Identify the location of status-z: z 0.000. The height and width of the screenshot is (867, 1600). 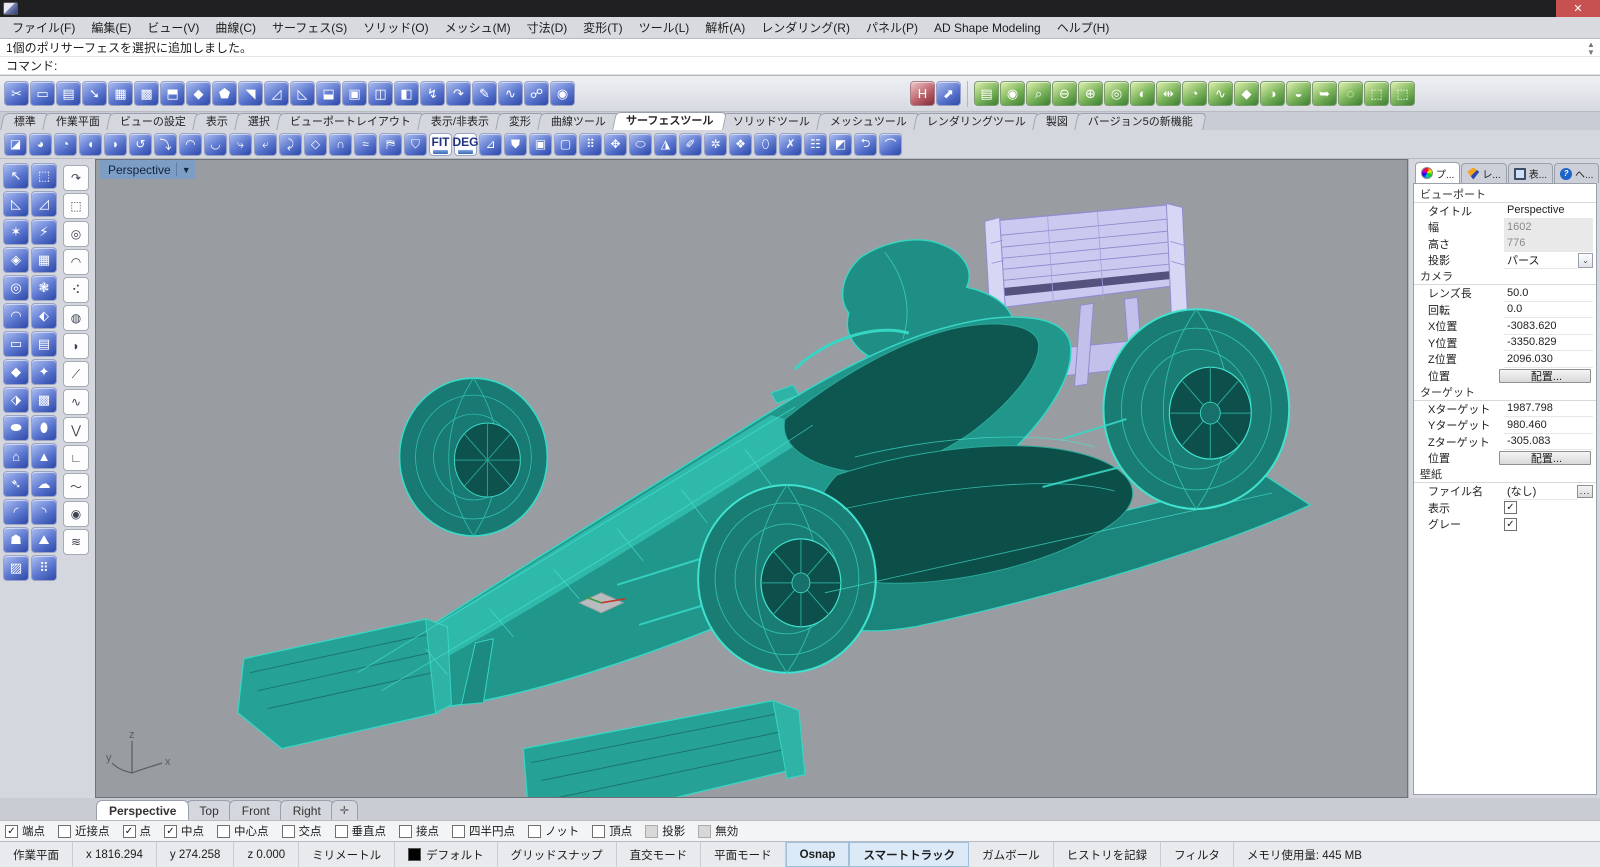
(267, 854).